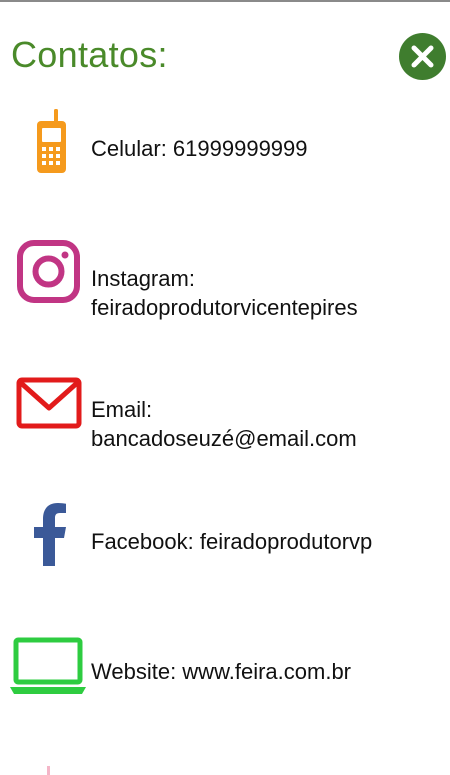 The width and height of the screenshot is (450, 775). I want to click on envelope-icon, so click(45, 412).